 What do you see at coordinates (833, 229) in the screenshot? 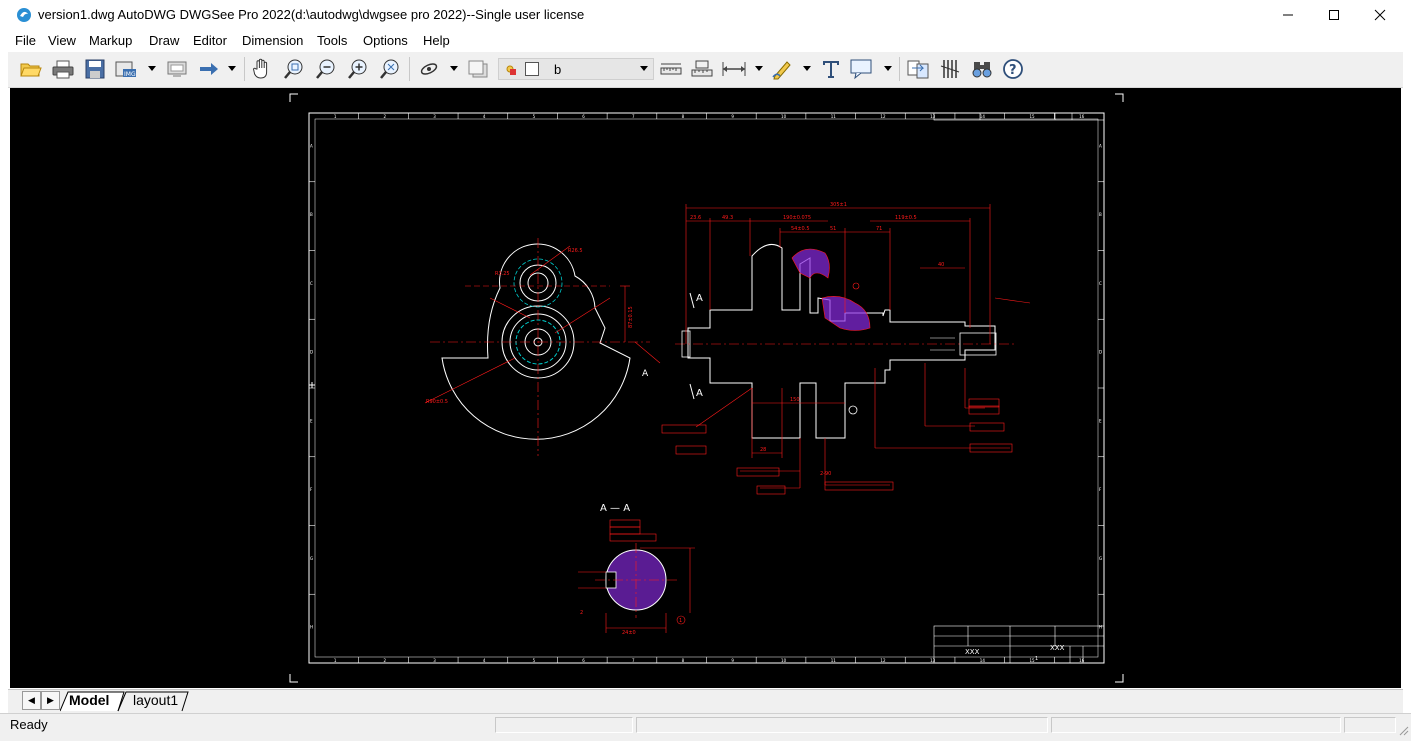
I see `dim-51: 51` at bounding box center [833, 229].